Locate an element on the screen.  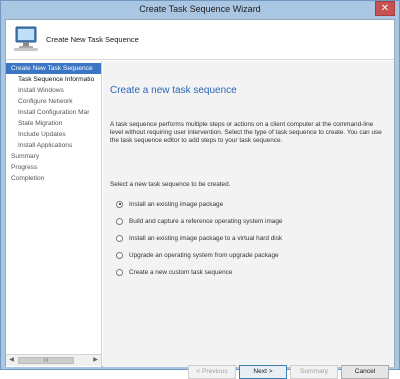
previous-button: < Previous is located at coordinates (212, 372).